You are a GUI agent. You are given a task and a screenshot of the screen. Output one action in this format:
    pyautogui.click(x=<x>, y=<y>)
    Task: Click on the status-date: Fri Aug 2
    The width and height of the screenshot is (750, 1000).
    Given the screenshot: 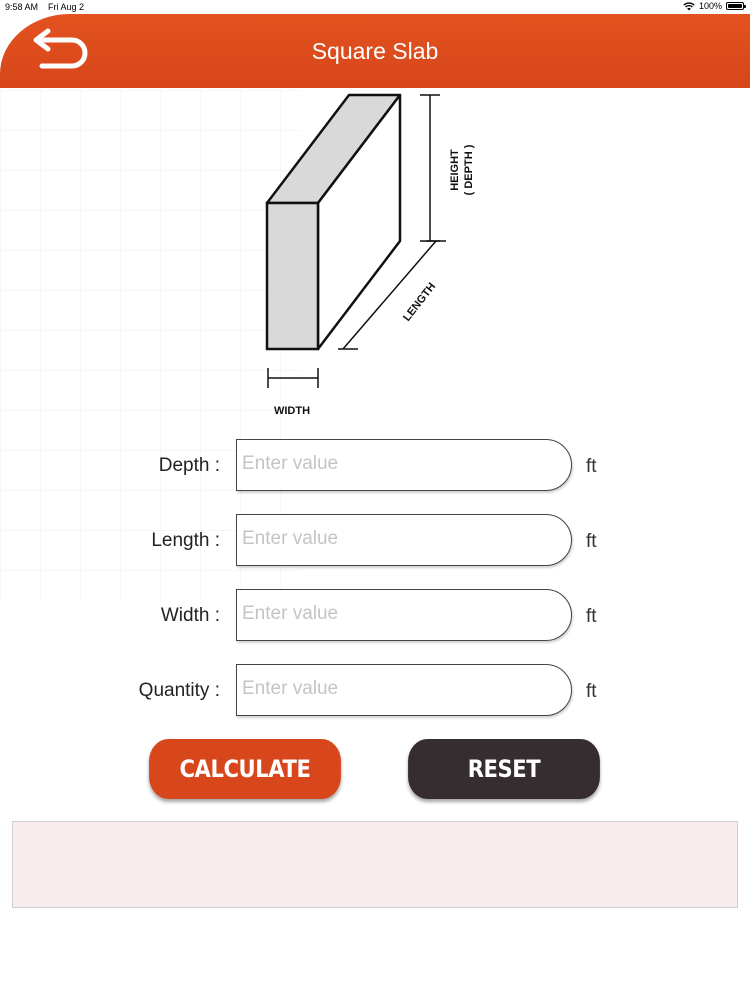 What is the action you would take?
    pyautogui.click(x=66, y=7)
    